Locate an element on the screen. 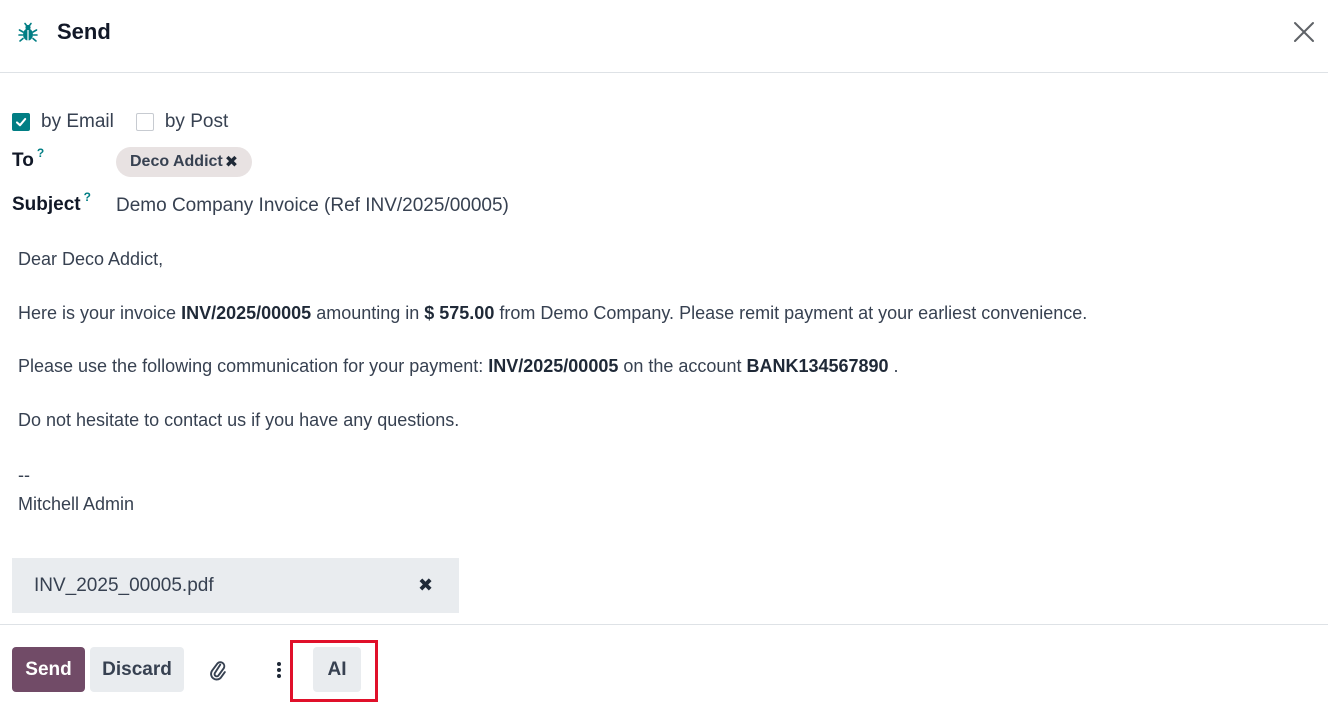  by-post-label: by Post is located at coordinates (196, 121).